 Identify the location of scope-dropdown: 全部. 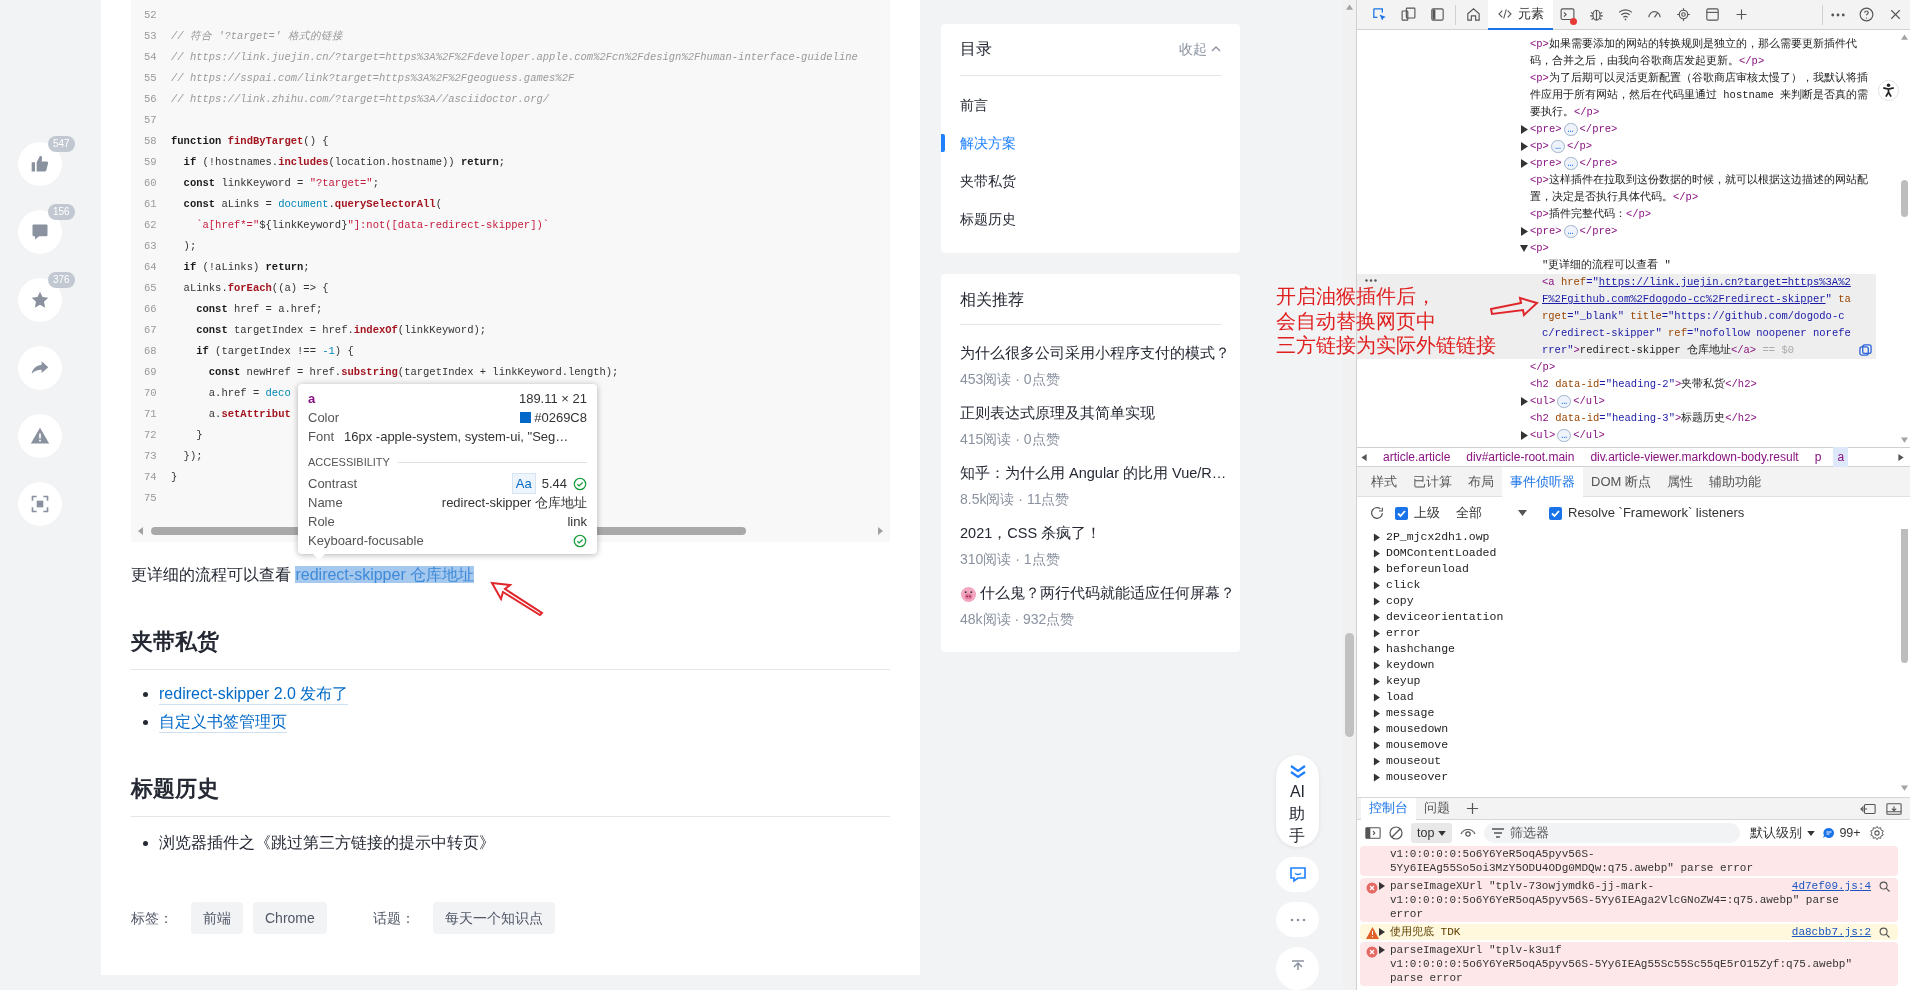
(1469, 513).